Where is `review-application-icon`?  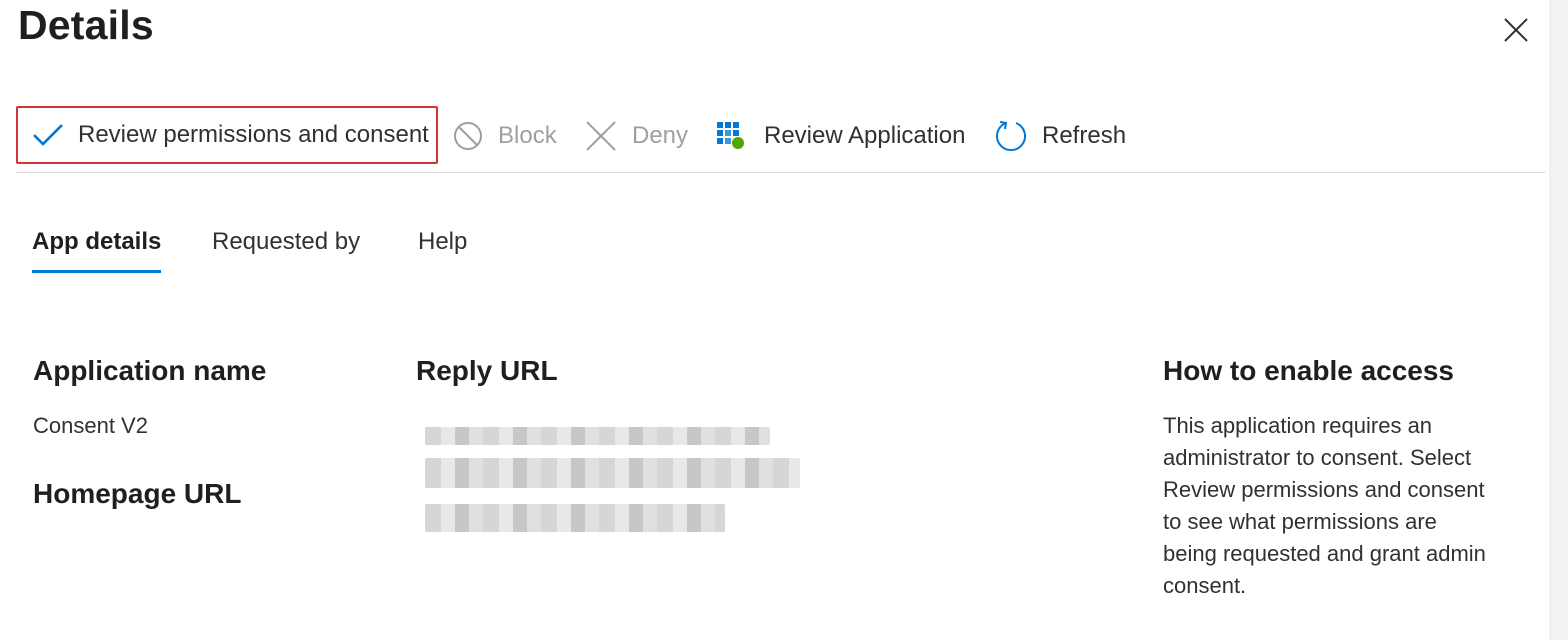 review-application-icon is located at coordinates (731, 136).